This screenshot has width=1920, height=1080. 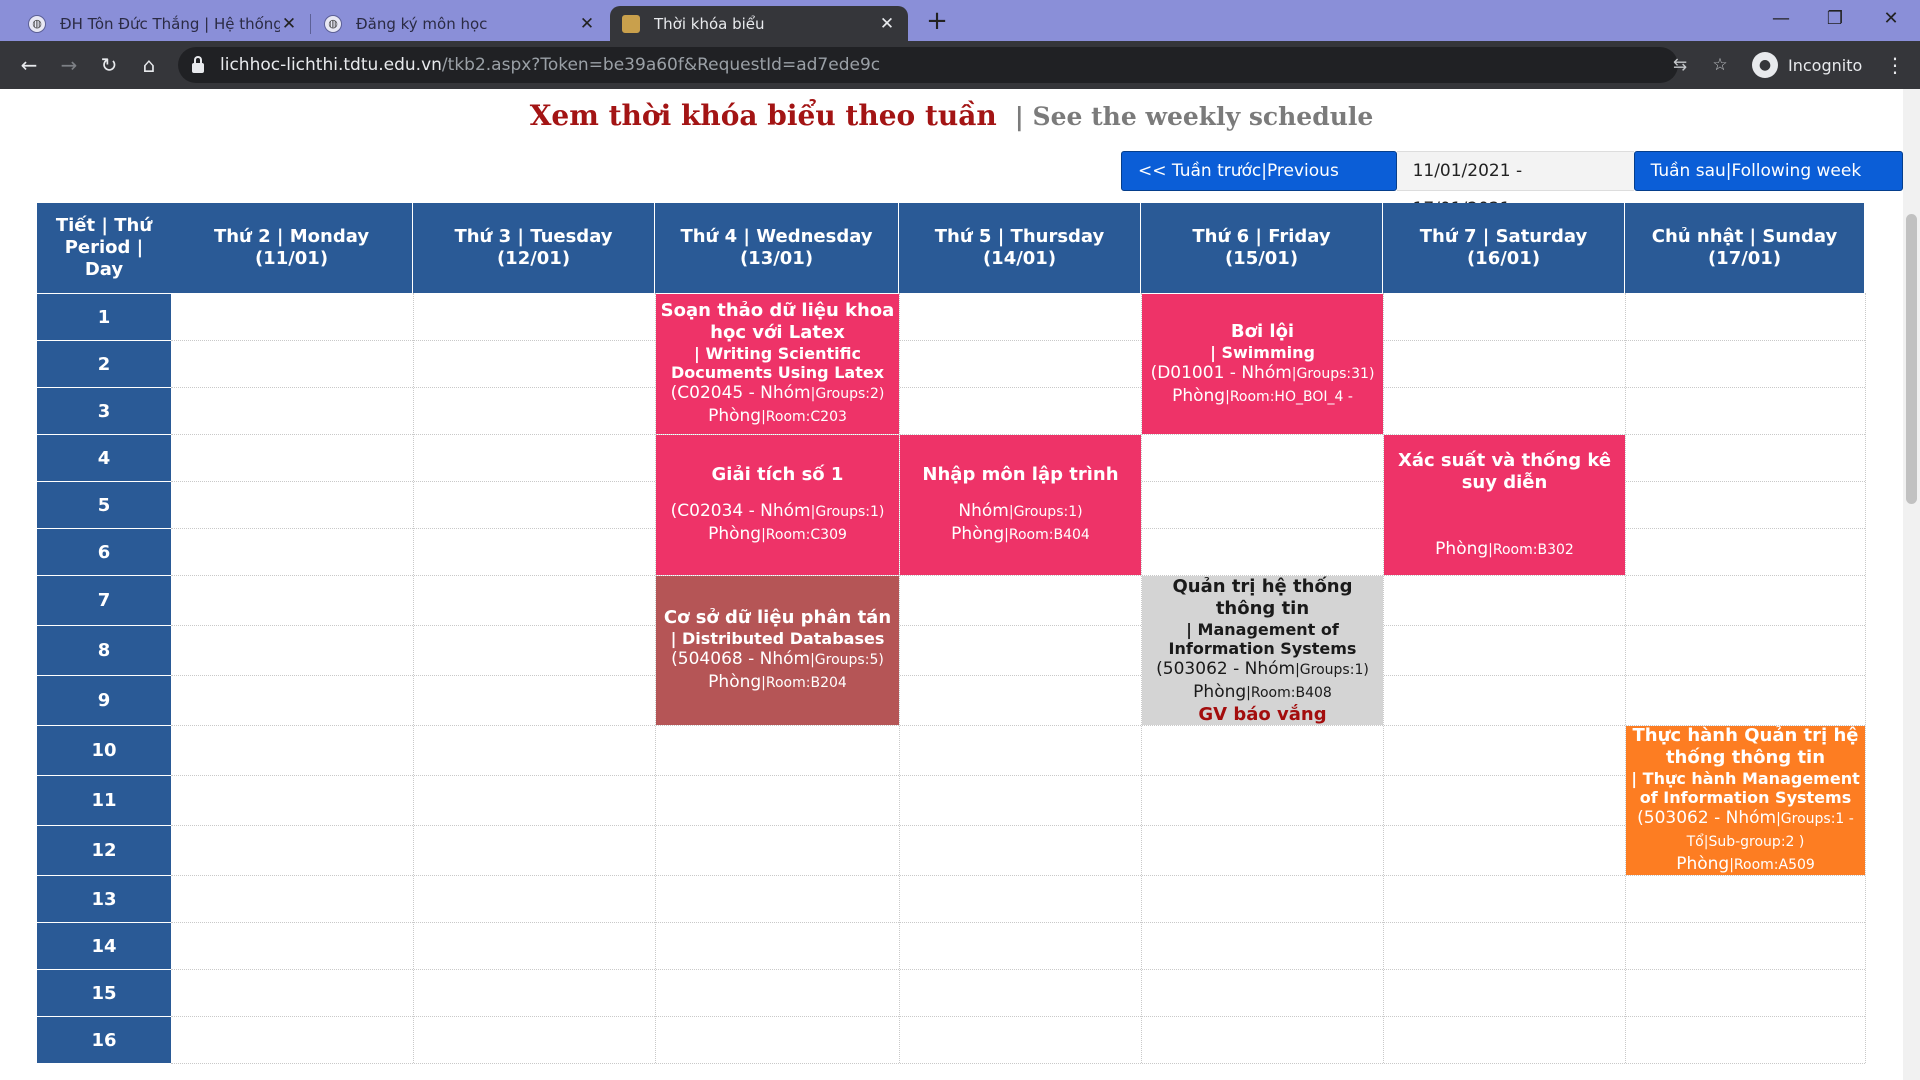 I want to click on course-room: Phòng|Room:B408, so click(x=1262, y=692).